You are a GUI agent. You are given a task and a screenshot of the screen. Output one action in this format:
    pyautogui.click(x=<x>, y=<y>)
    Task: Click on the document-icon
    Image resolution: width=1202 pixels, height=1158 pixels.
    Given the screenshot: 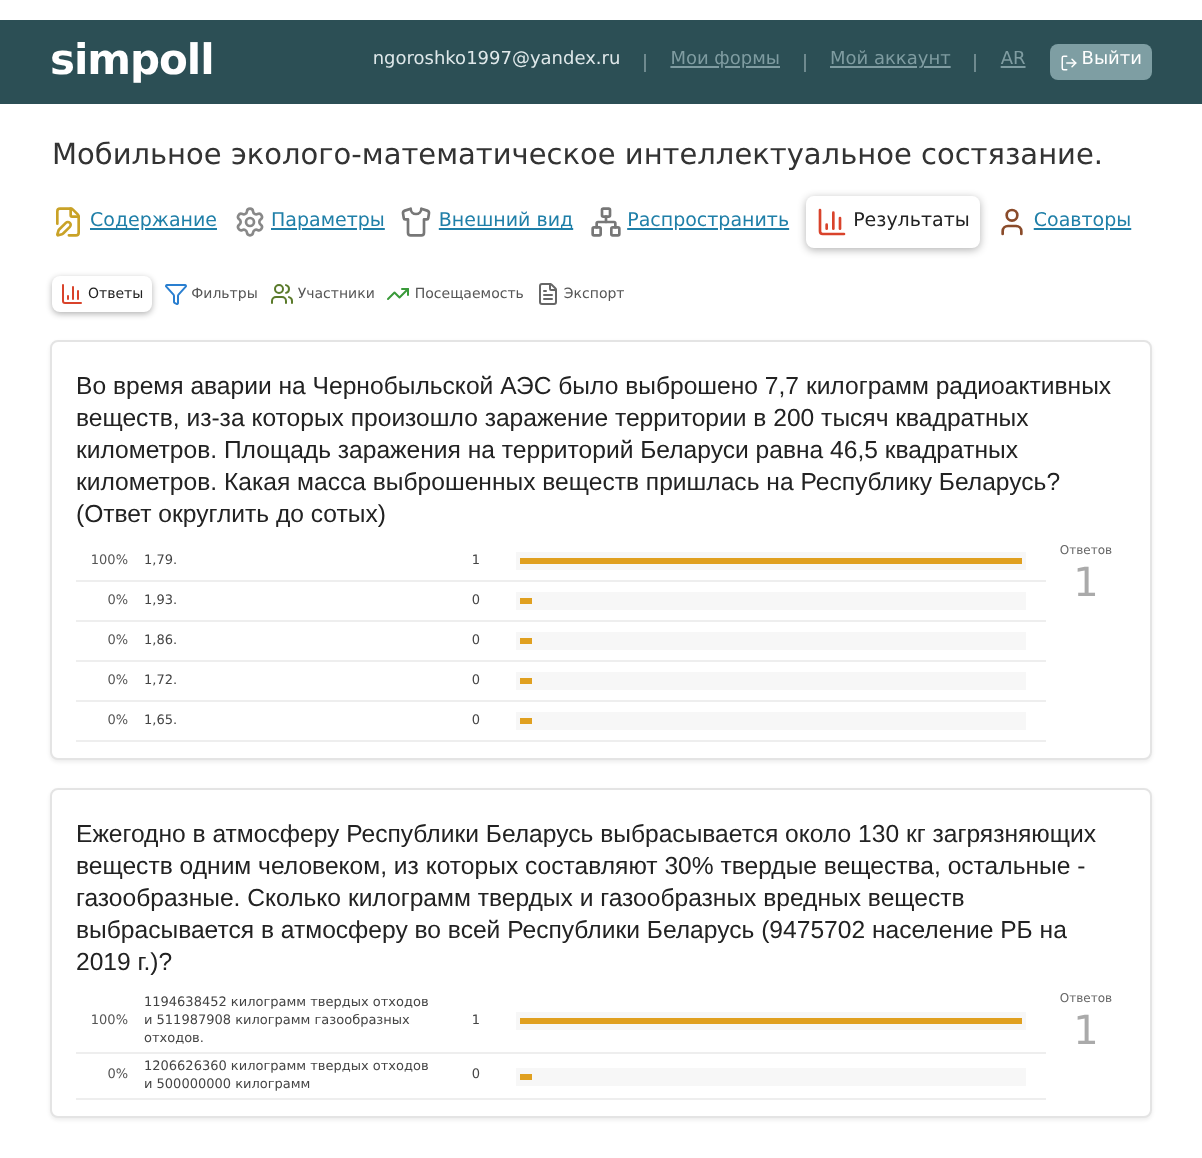 What is the action you would take?
    pyautogui.click(x=547, y=294)
    